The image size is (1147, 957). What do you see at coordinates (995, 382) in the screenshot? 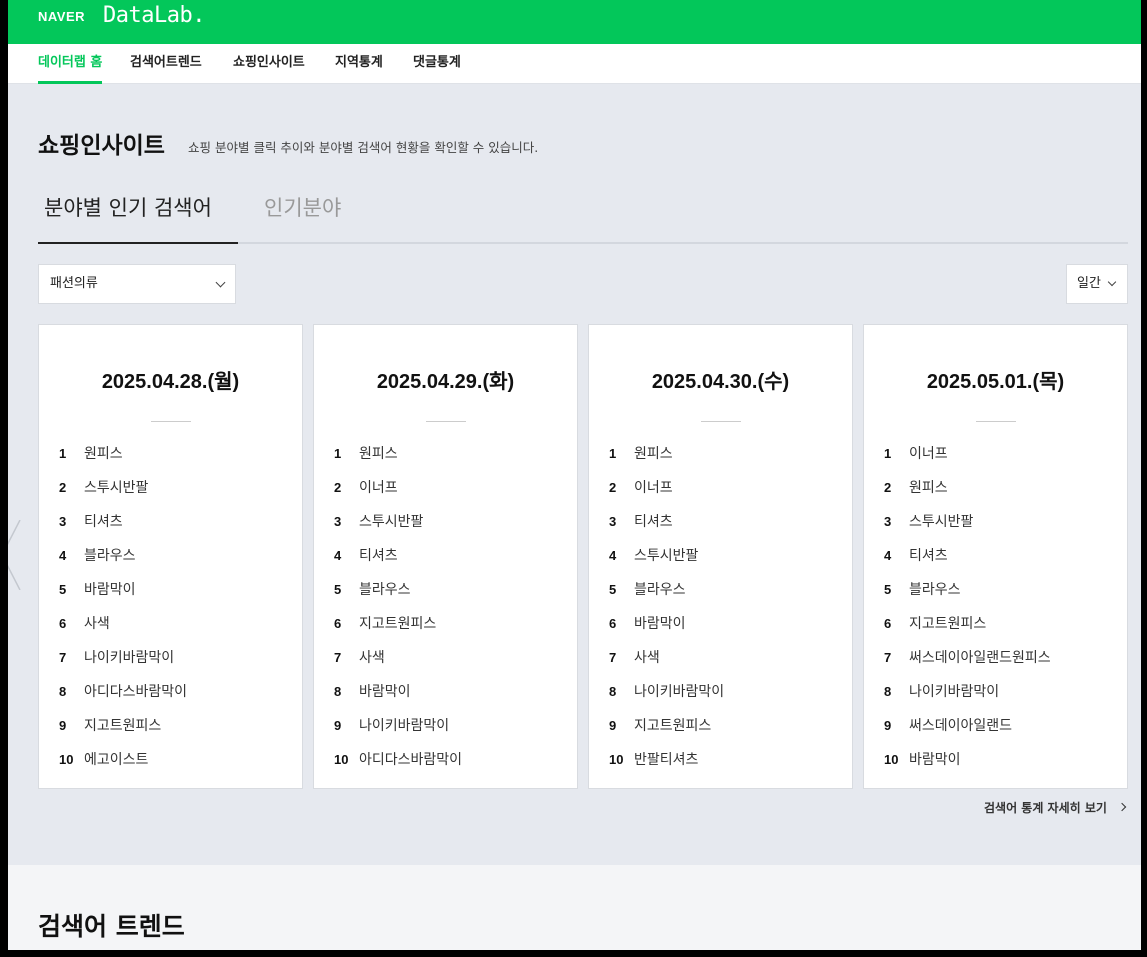
I see `card-date: 2025.05.01.(목)` at bounding box center [995, 382].